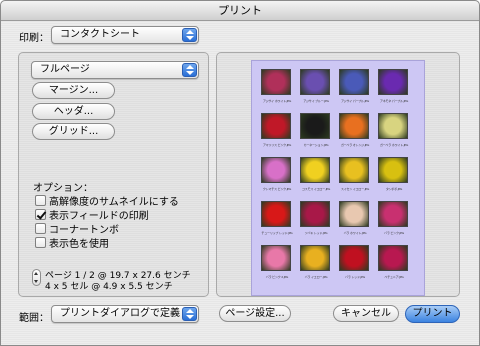 Image resolution: width=480 pixels, height=346 pixels. What do you see at coordinates (366, 313) in the screenshot?
I see `cancel-button: キャンセル` at bounding box center [366, 313].